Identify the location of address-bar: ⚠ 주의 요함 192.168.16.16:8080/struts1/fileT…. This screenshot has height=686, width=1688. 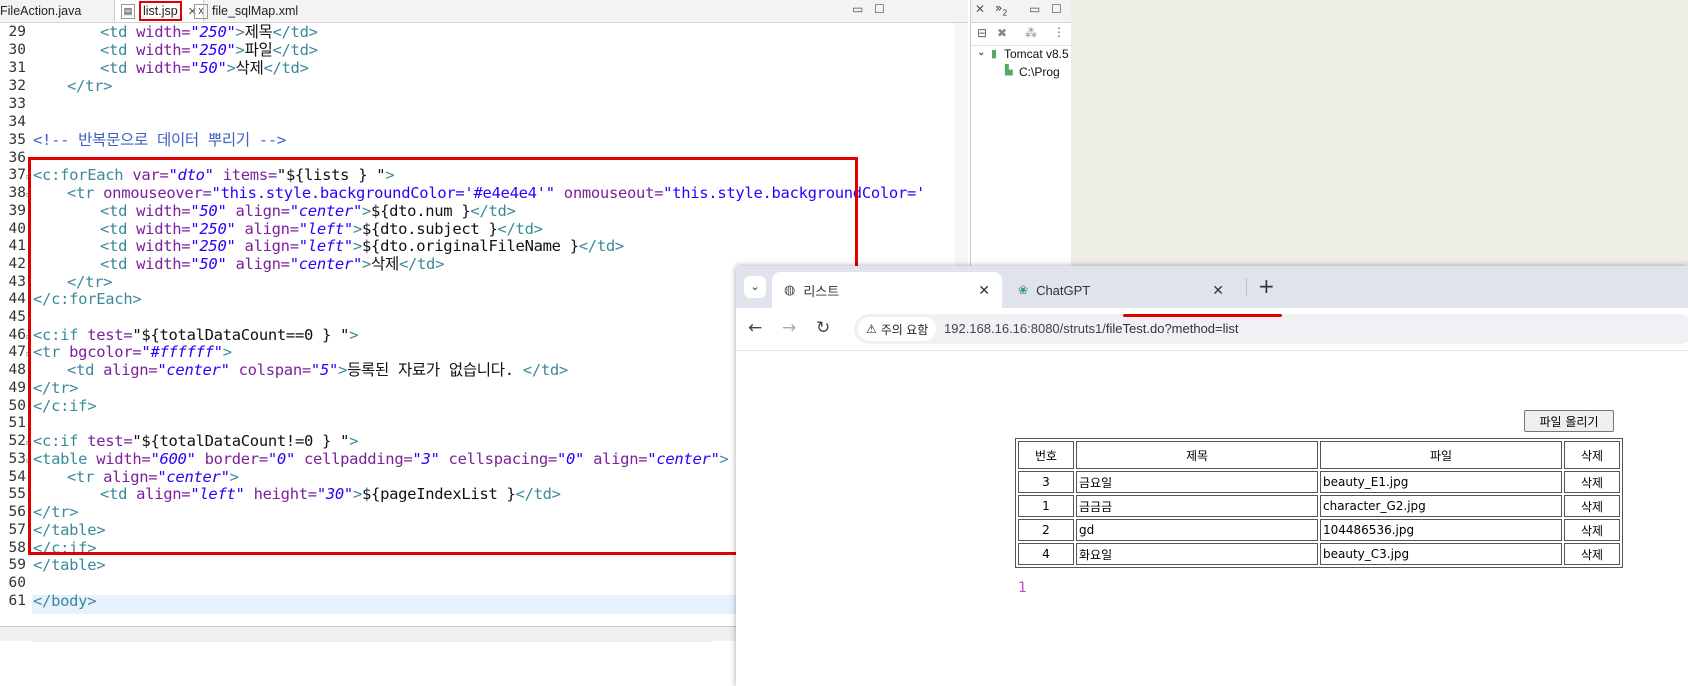
(1271, 329).